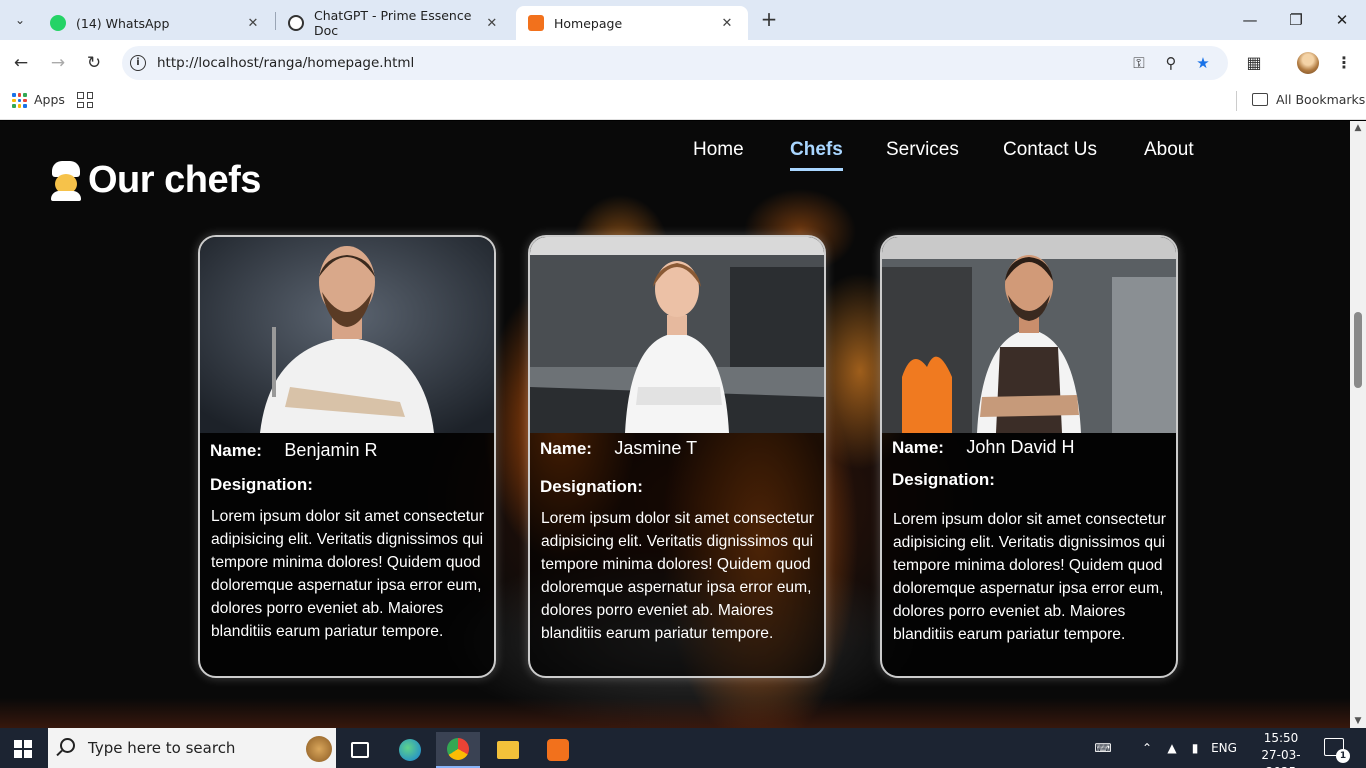 The image size is (1366, 768). Describe the element at coordinates (58, 63) in the screenshot. I see `forward-button: →` at that location.